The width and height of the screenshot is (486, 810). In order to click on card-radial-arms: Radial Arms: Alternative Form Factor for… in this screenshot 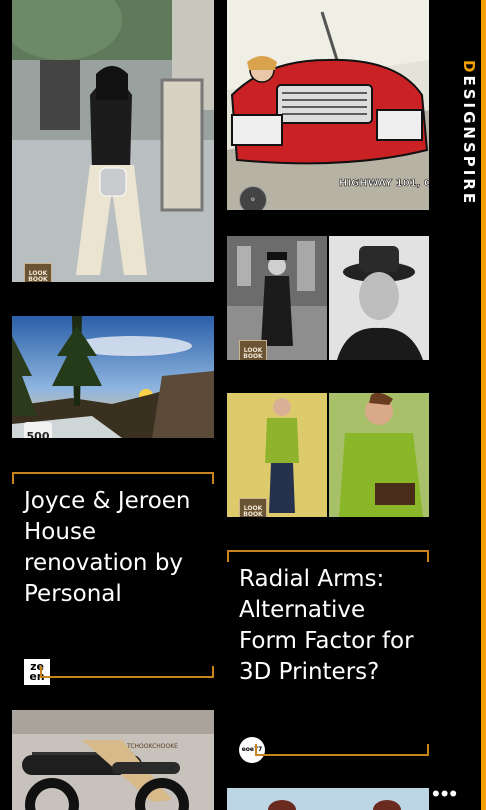, I will do `click(328, 656)`.